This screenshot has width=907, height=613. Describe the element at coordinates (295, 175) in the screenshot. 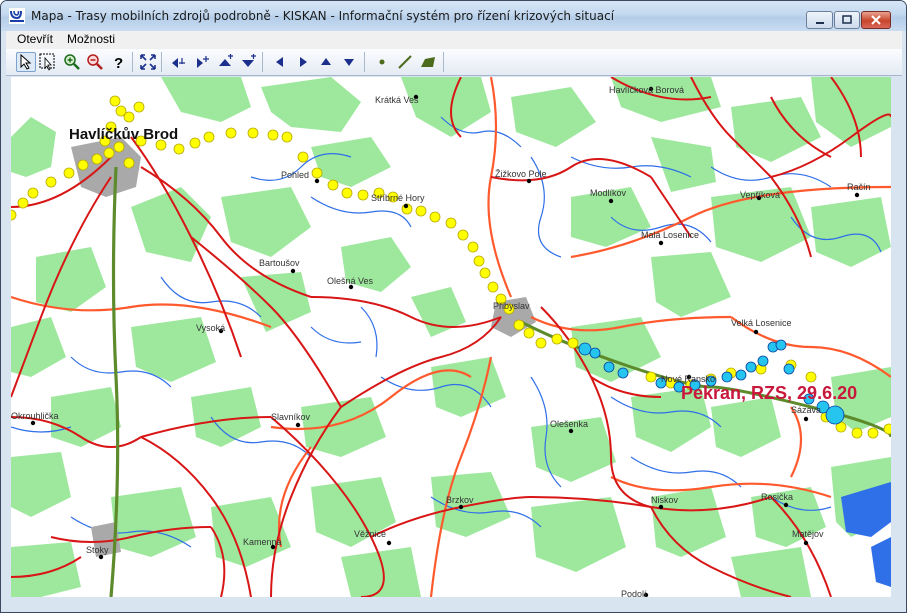

I see `label-pohled: Pohled` at that location.